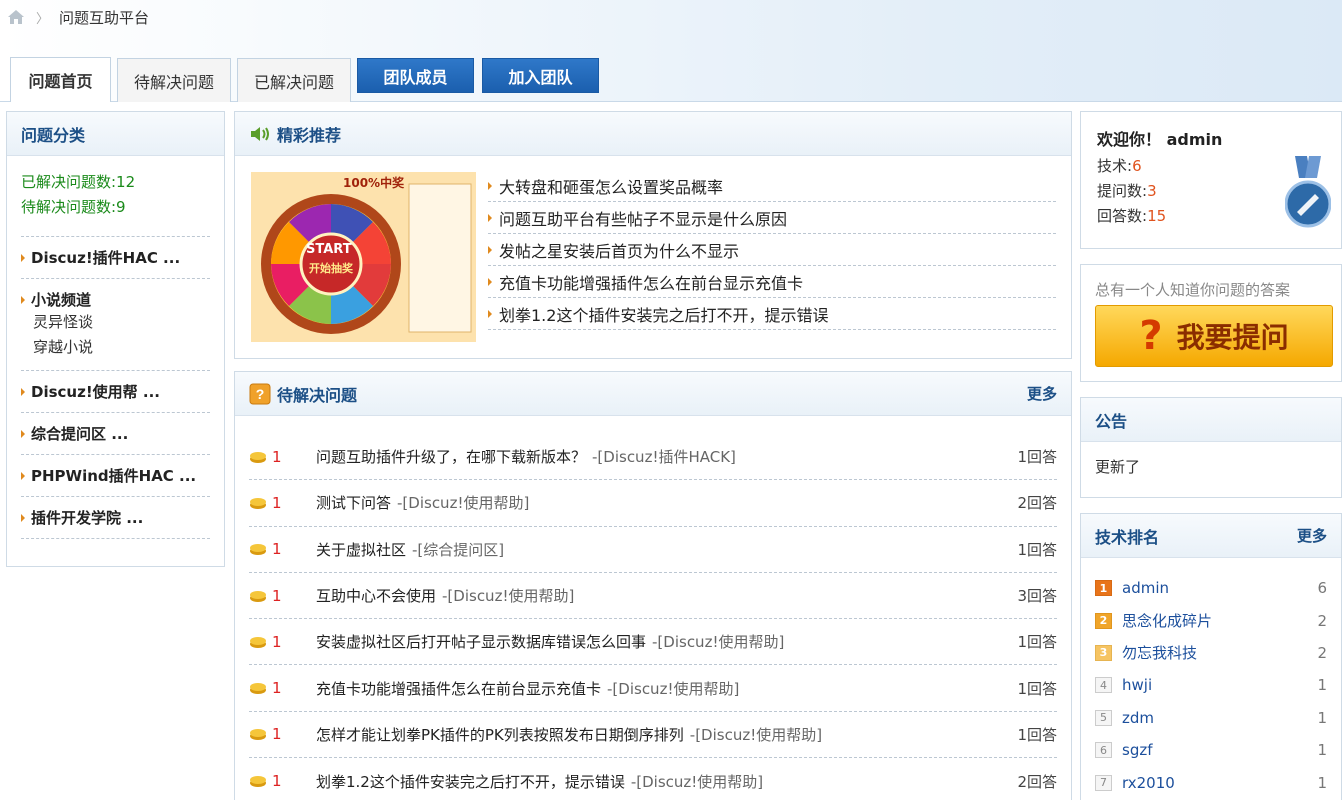  What do you see at coordinates (470, 781) in the screenshot?
I see `question-title: 划拳1.2这个插件安装完之后打不开，提示错误` at bounding box center [470, 781].